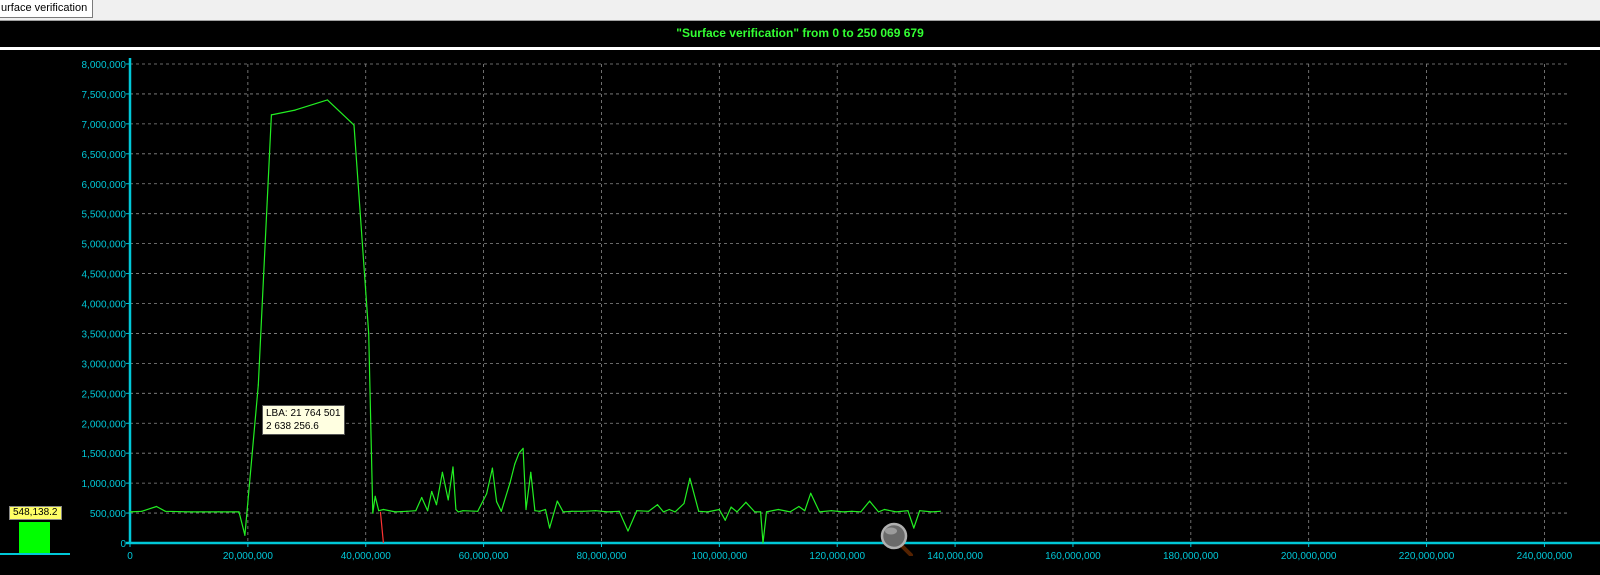 The width and height of the screenshot is (1600, 575). I want to click on y-tick-label: 6,000,000, so click(104, 185).